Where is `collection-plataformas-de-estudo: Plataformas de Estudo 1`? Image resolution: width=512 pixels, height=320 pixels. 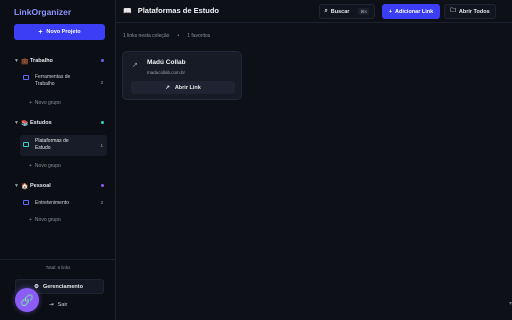
collection-plataformas-de-estudo: Plataformas de Estudo 1 is located at coordinates (63, 145).